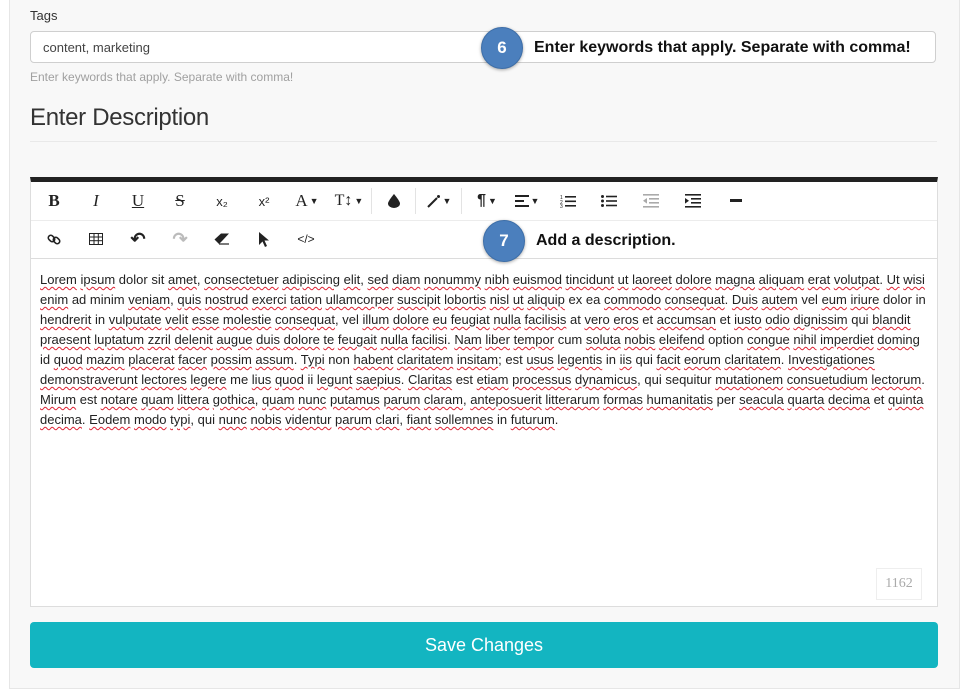 Image resolution: width=967 pixels, height=697 pixels. Describe the element at coordinates (820, 319) in the screenshot. I see `misspelled-word: dignissim` at that location.